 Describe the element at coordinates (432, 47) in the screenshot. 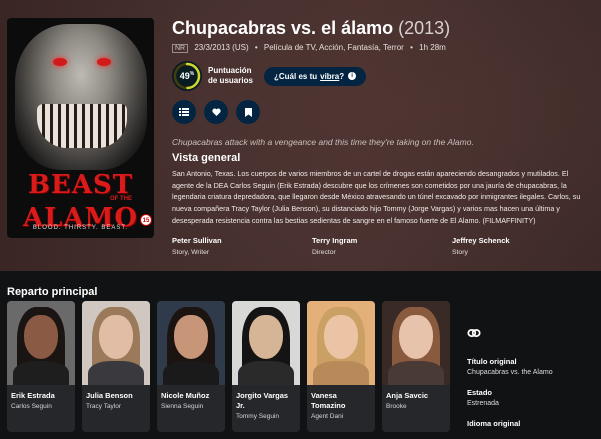

I see `runtime: 1h 28m` at that location.